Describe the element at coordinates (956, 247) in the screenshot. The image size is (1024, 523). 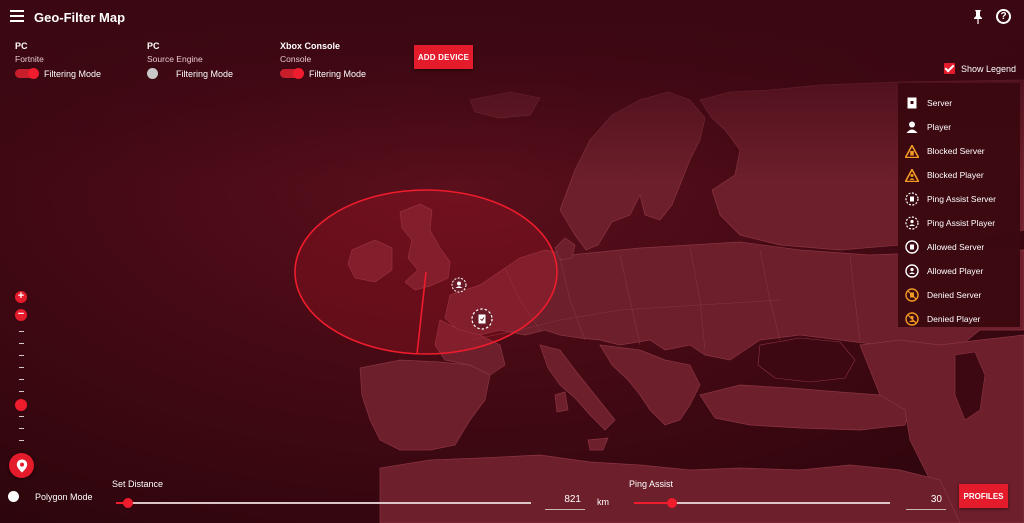
I see `legend-label: Allowed Server` at that location.